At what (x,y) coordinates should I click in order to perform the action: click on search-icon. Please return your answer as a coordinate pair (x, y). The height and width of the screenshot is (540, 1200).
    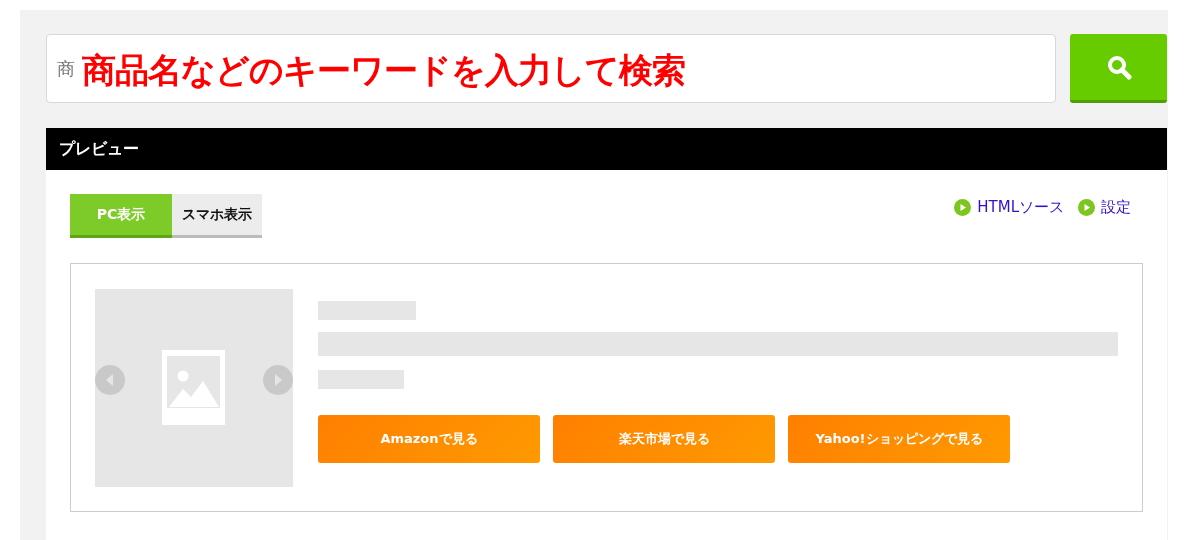
    Looking at the image, I should click on (1118, 67).